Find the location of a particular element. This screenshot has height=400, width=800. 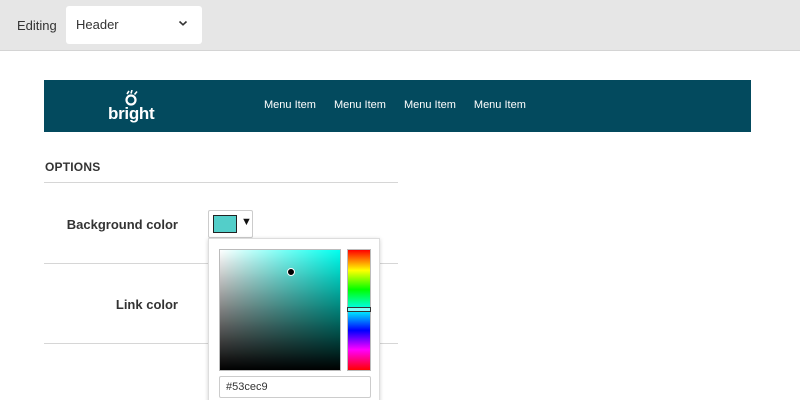

chevron-down-icon is located at coordinates (183, 23).